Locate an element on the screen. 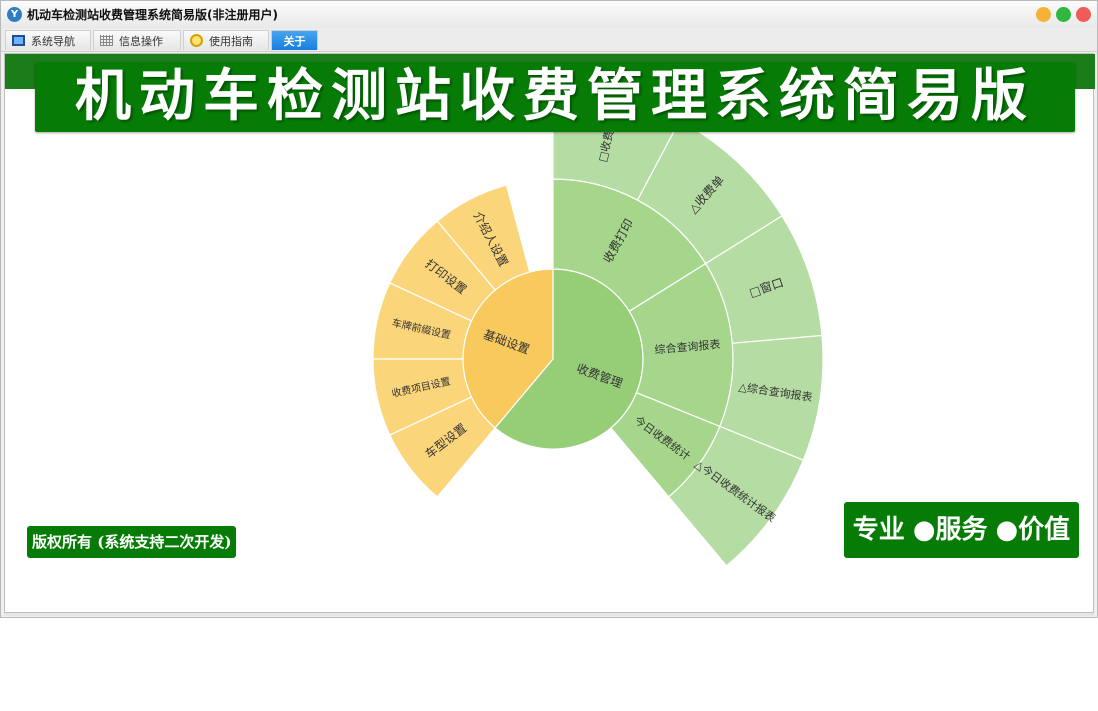  tab-info-operation: 信息操作 is located at coordinates (137, 40).